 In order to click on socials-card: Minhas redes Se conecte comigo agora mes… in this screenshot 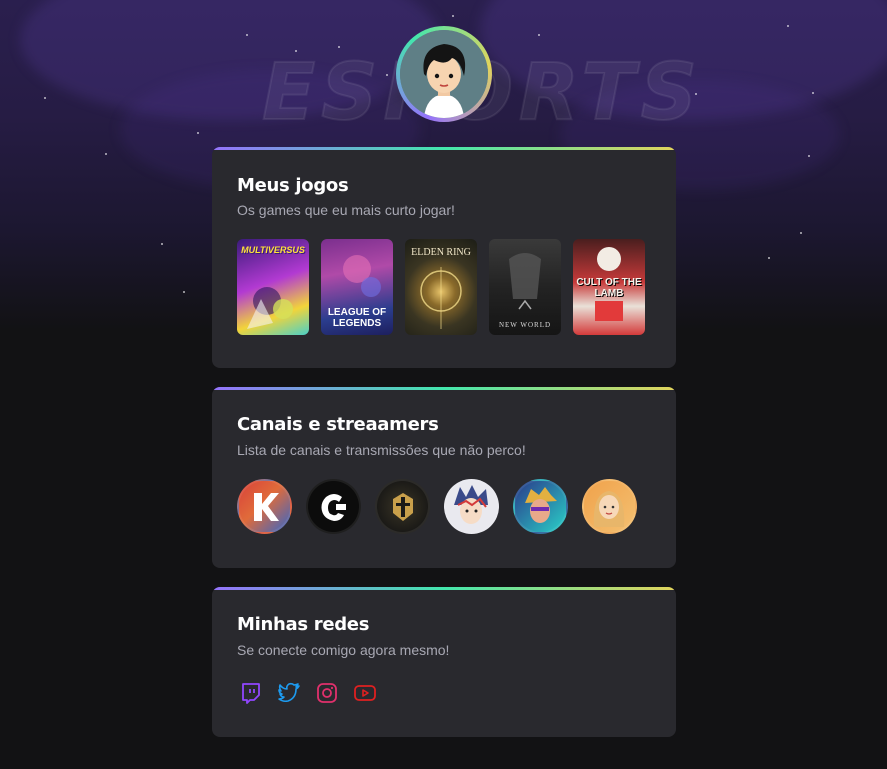, I will do `click(444, 662)`.